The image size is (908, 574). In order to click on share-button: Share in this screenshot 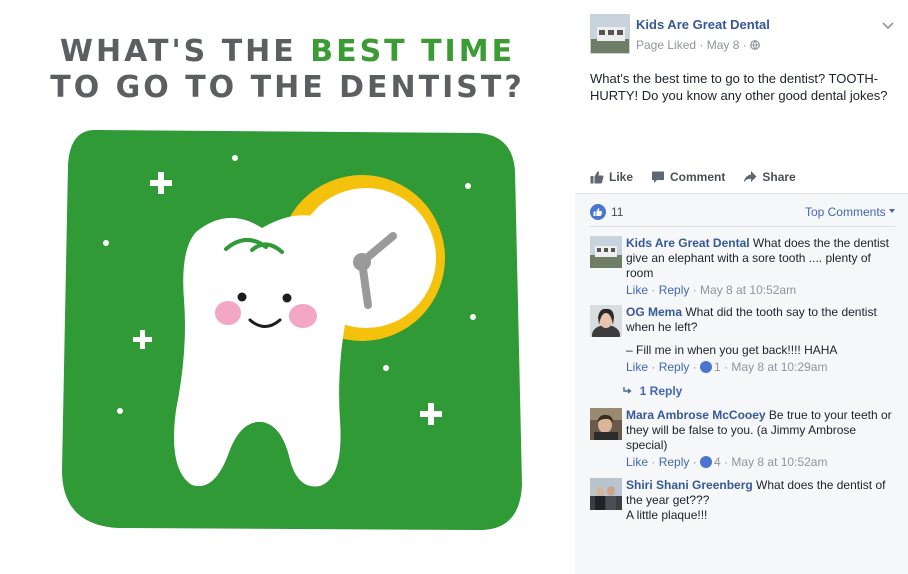, I will do `click(769, 177)`.